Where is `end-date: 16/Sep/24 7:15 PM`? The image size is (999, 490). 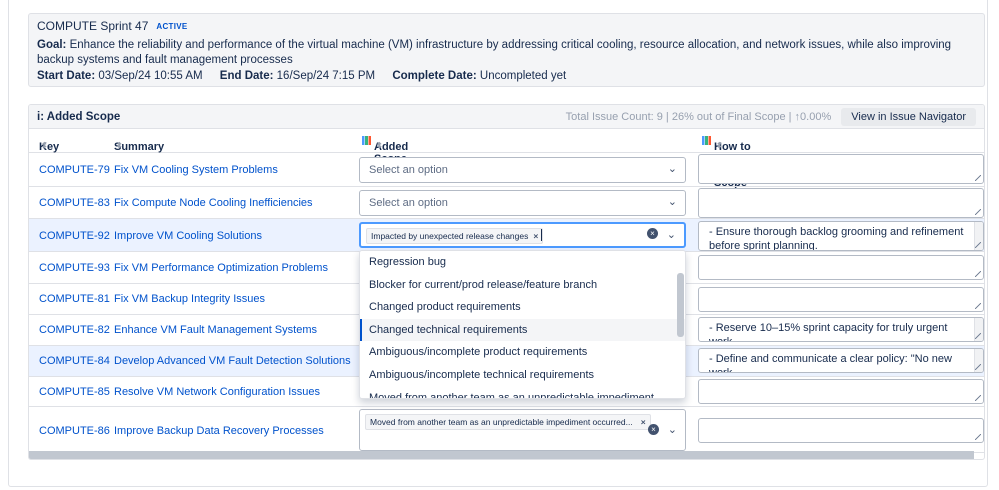
end-date: 16/Sep/24 7:15 PM is located at coordinates (326, 76).